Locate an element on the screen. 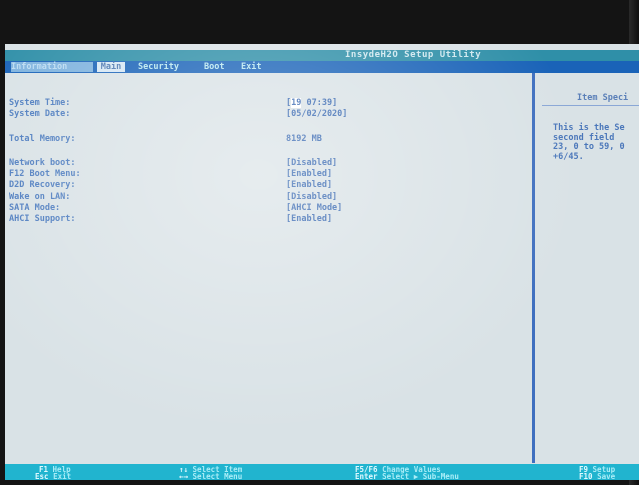 The image size is (639, 485). system-time-hour-field: 19 is located at coordinates (296, 103).